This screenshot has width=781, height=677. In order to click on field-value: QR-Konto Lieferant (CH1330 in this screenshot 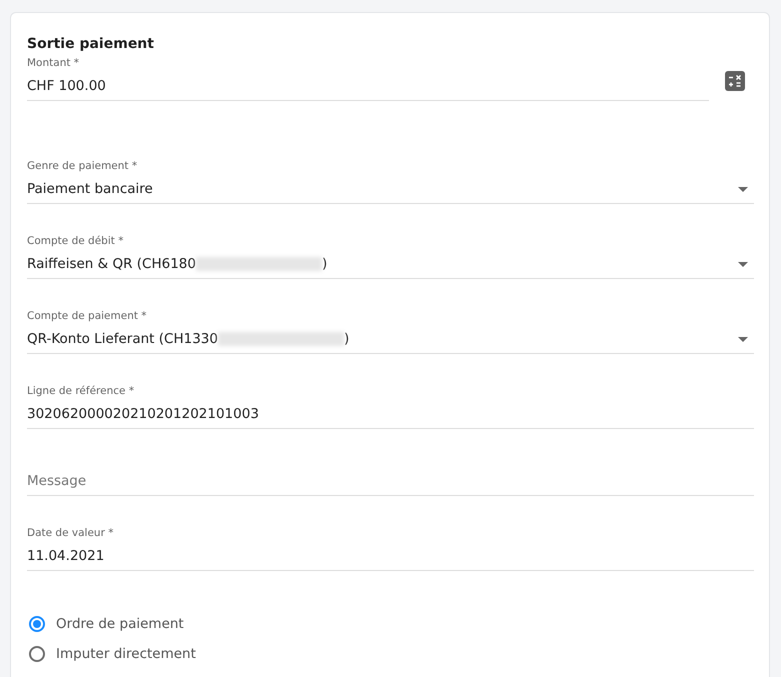, I will do `click(122, 339)`.